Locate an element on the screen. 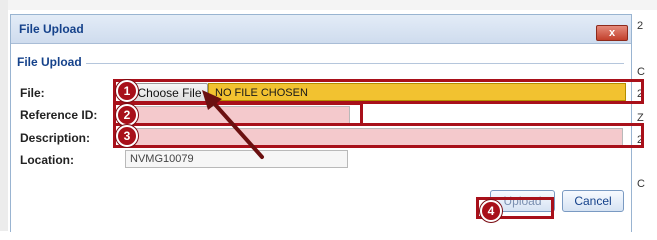 The width and height of the screenshot is (657, 240). close-button: x is located at coordinates (612, 33).